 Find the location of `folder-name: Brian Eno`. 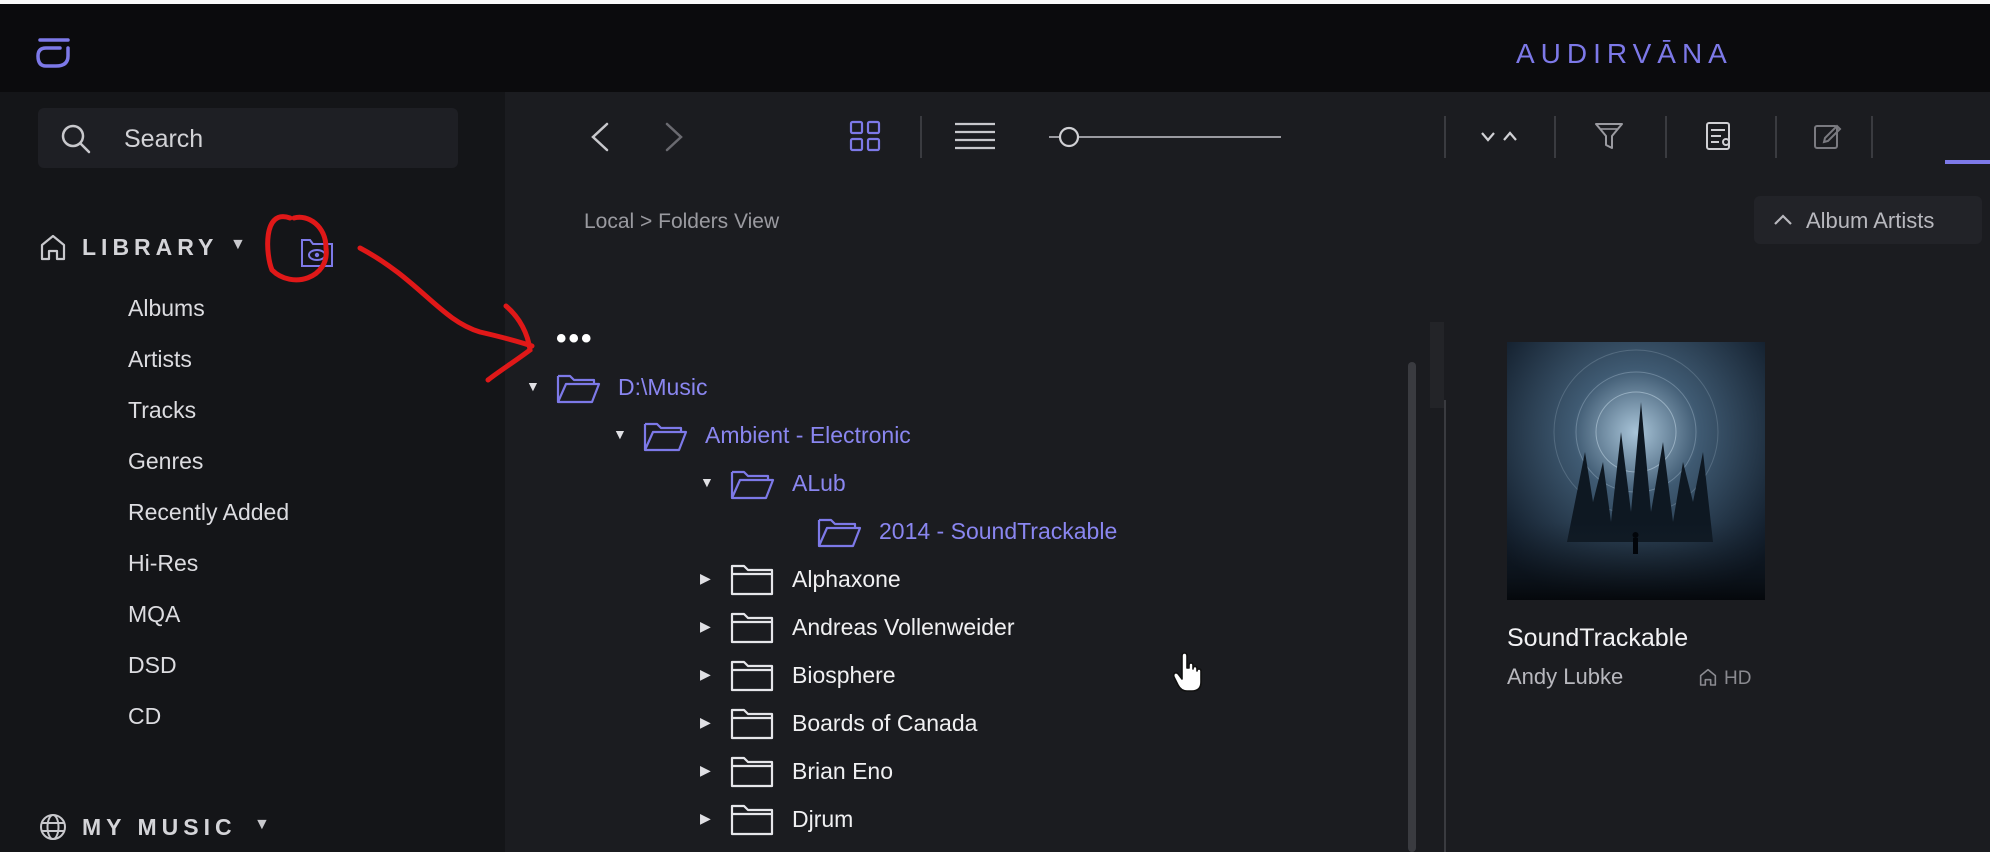

folder-name: Brian Eno is located at coordinates (843, 771).